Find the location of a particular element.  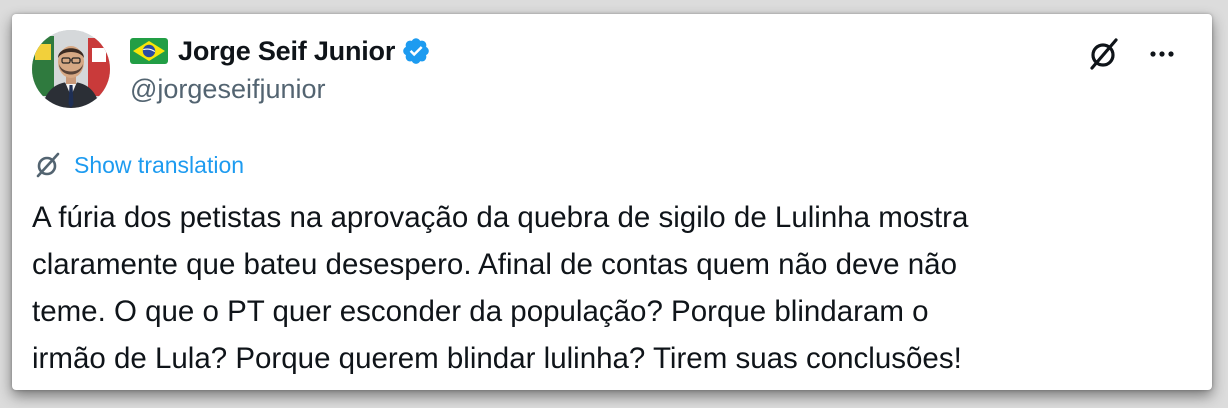

avatar-photo is located at coordinates (71, 69).